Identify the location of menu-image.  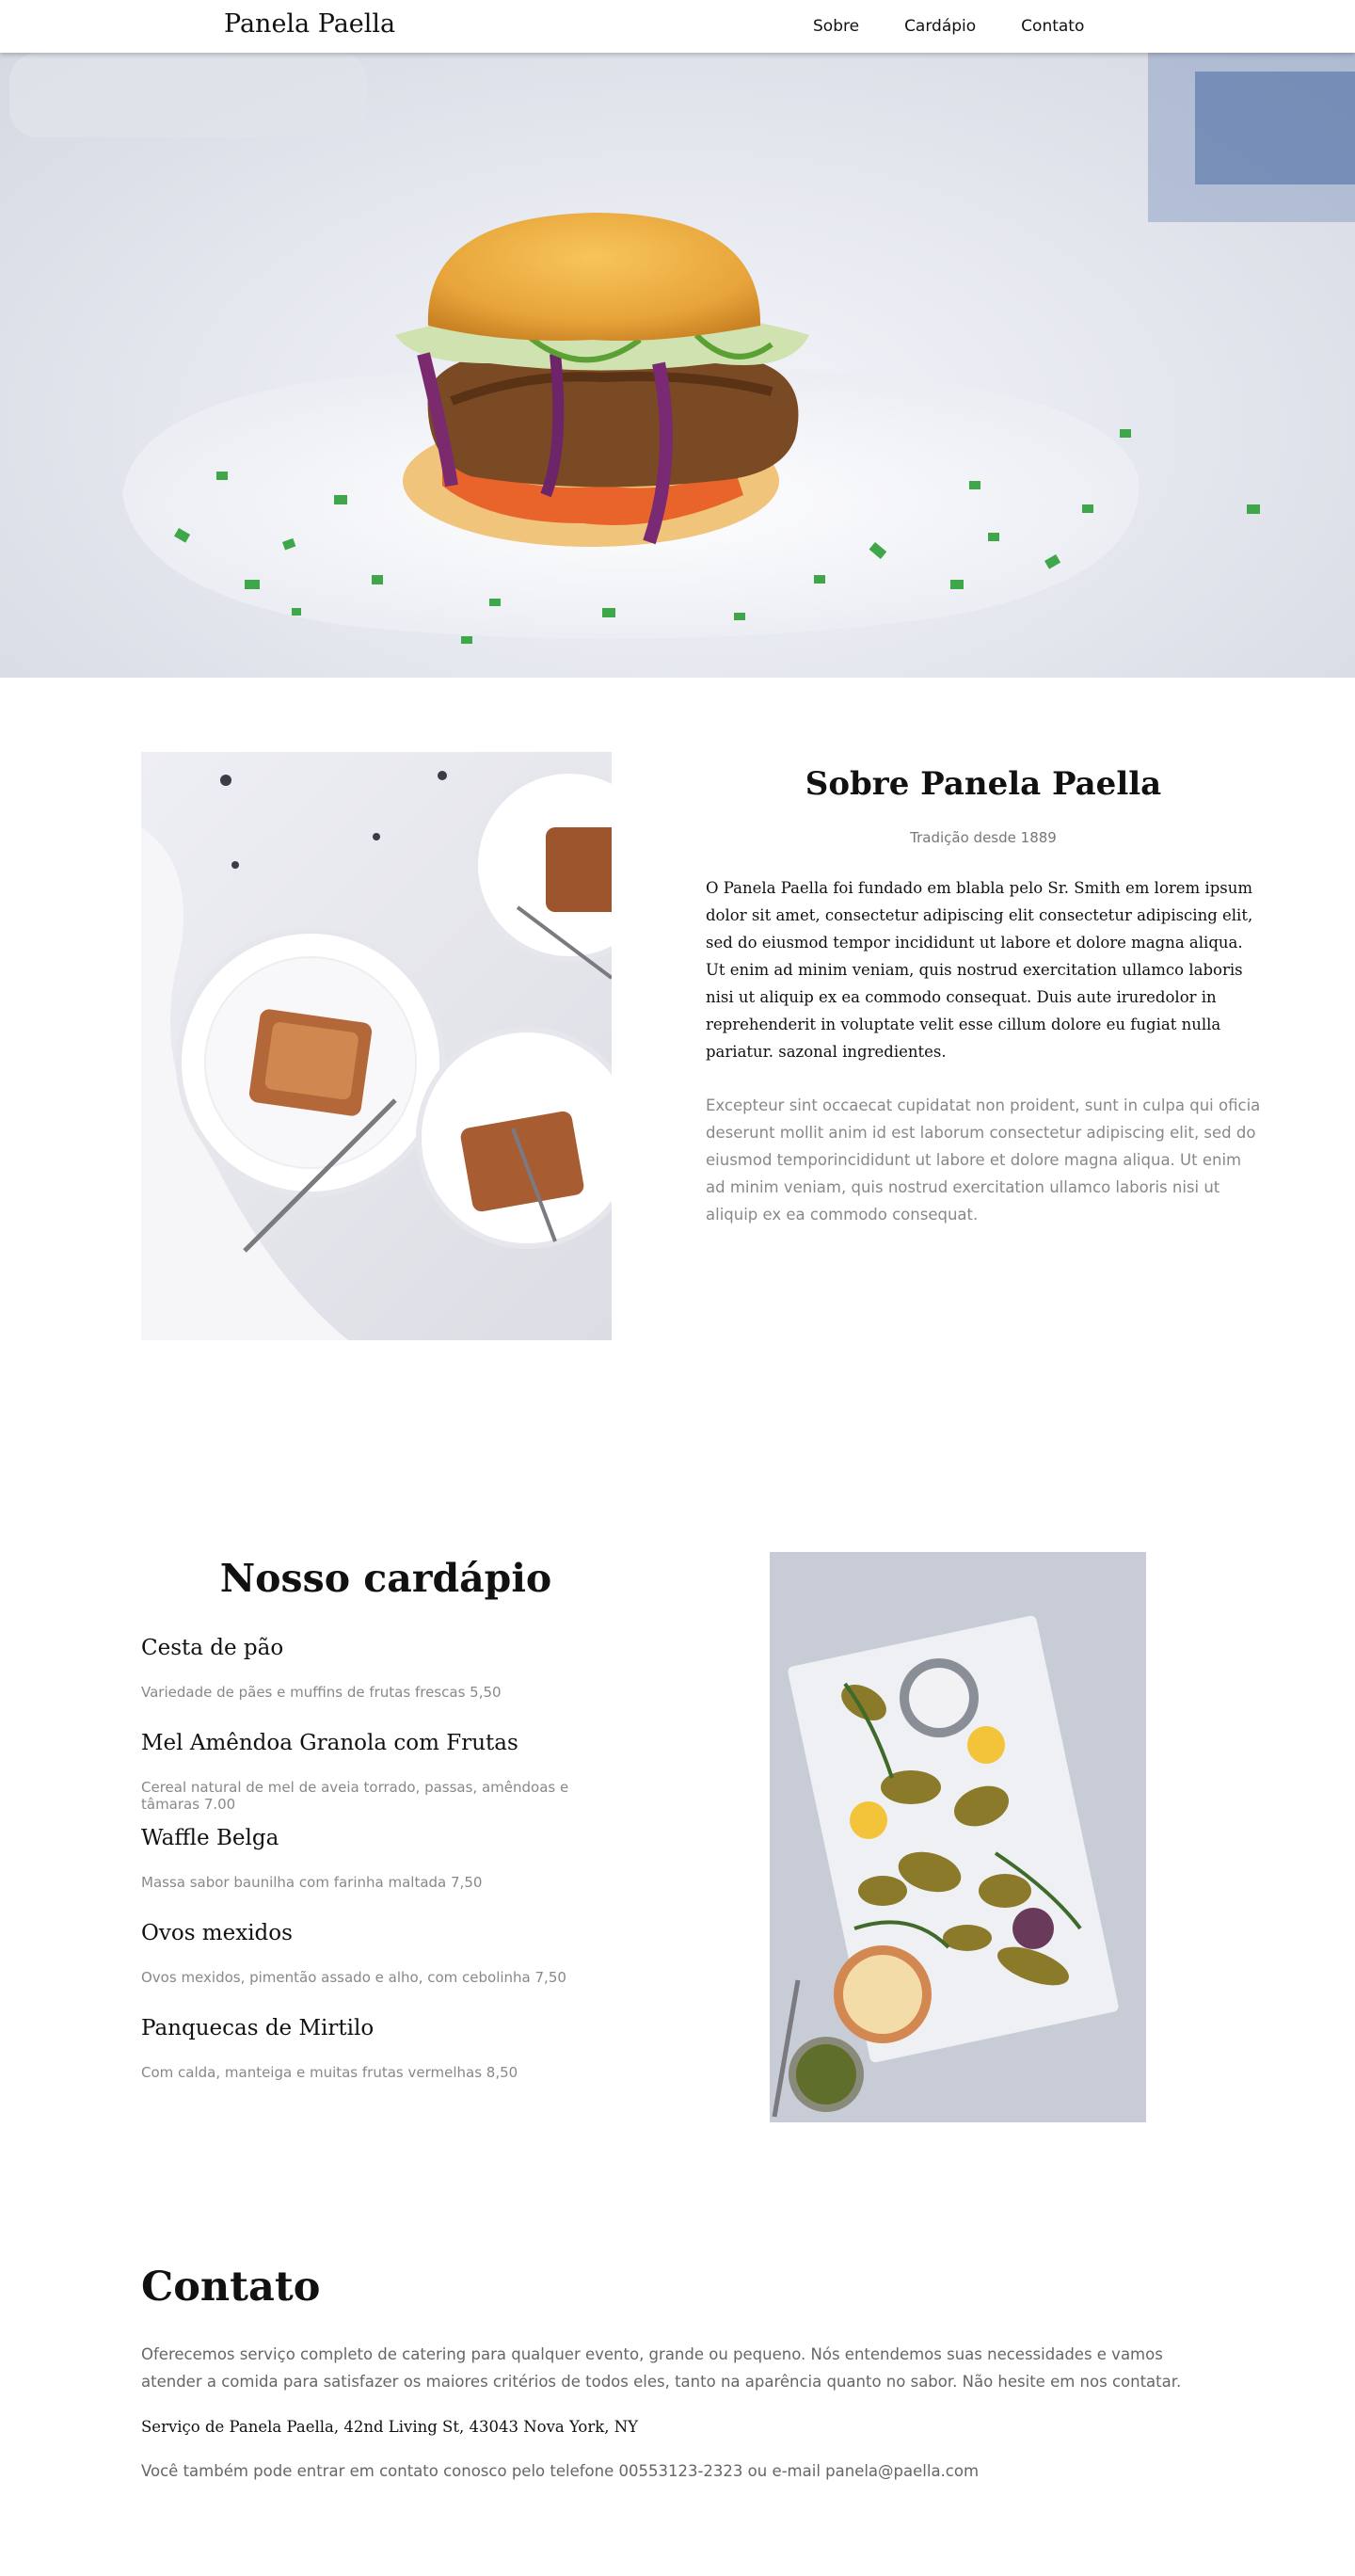
(958, 1837).